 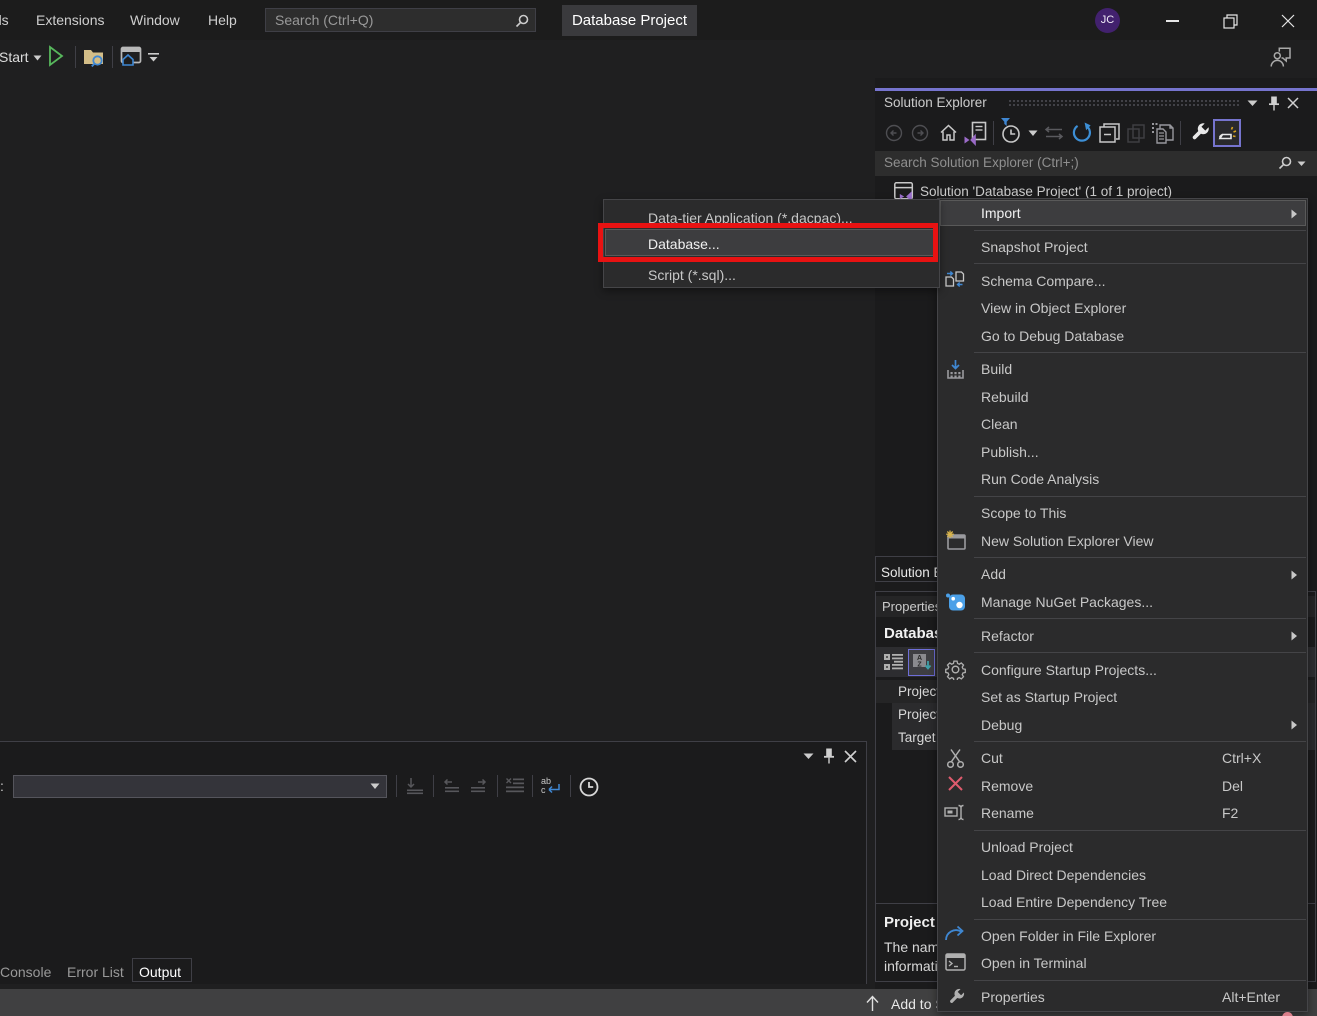 I want to click on svg-text: c, so click(x=543, y=790).